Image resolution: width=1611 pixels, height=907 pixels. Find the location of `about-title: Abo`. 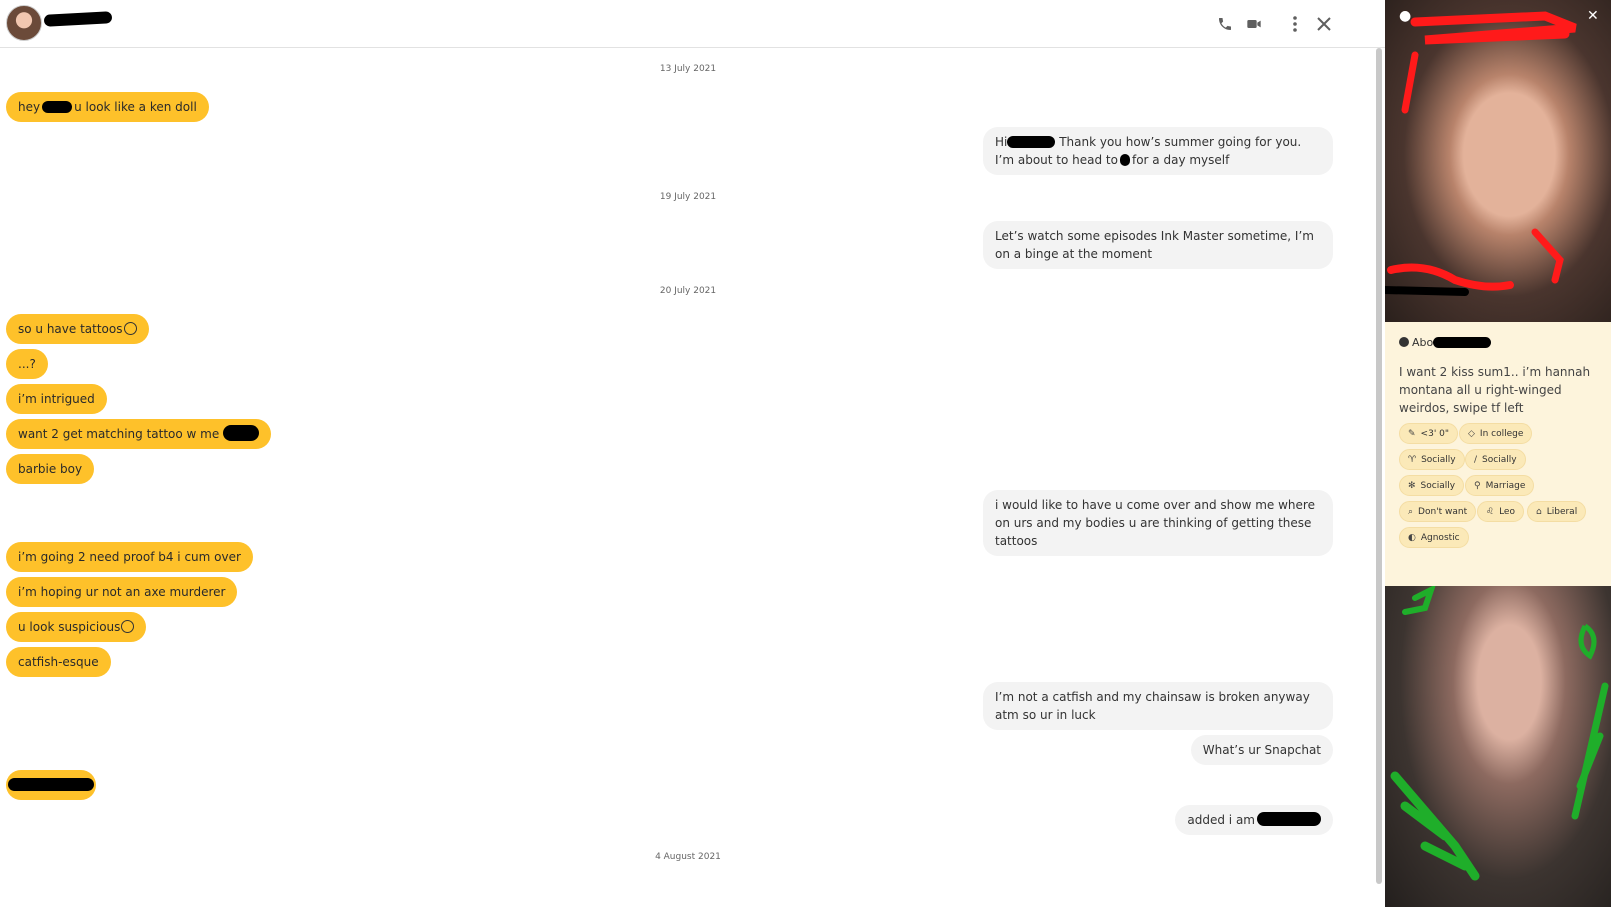

about-title: Abo is located at coordinates (1445, 342).